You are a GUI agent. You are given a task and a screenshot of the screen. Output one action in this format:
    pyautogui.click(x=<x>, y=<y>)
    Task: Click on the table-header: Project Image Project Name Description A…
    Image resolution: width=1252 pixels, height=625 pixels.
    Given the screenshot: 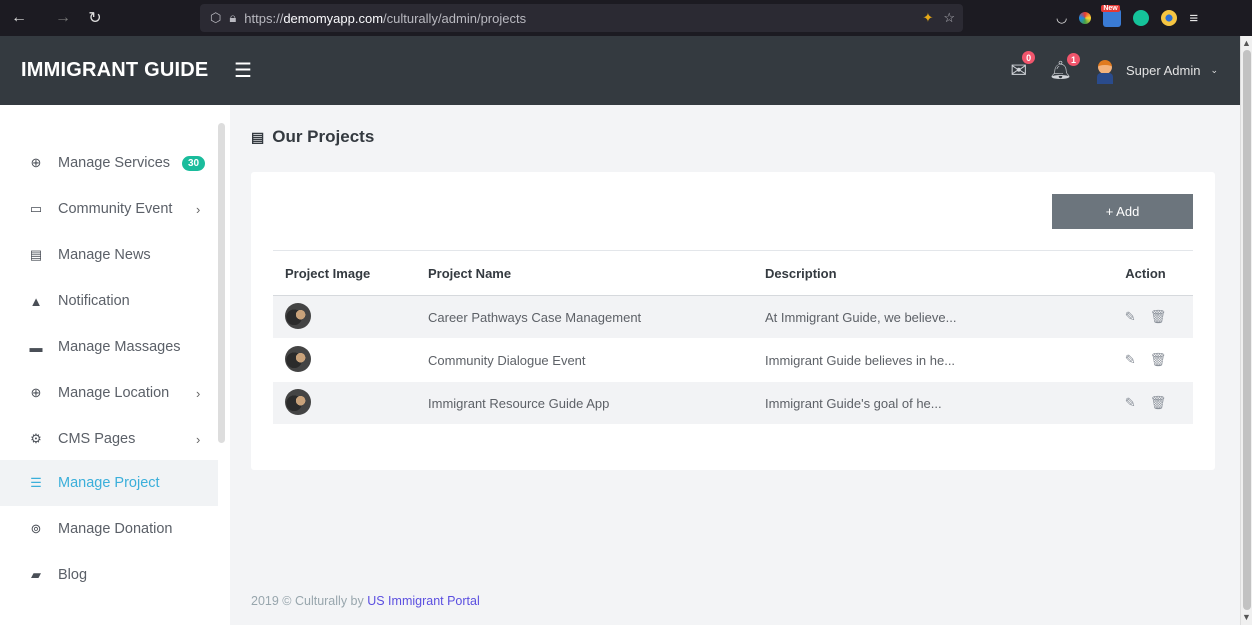 What is the action you would take?
    pyautogui.click(x=733, y=273)
    